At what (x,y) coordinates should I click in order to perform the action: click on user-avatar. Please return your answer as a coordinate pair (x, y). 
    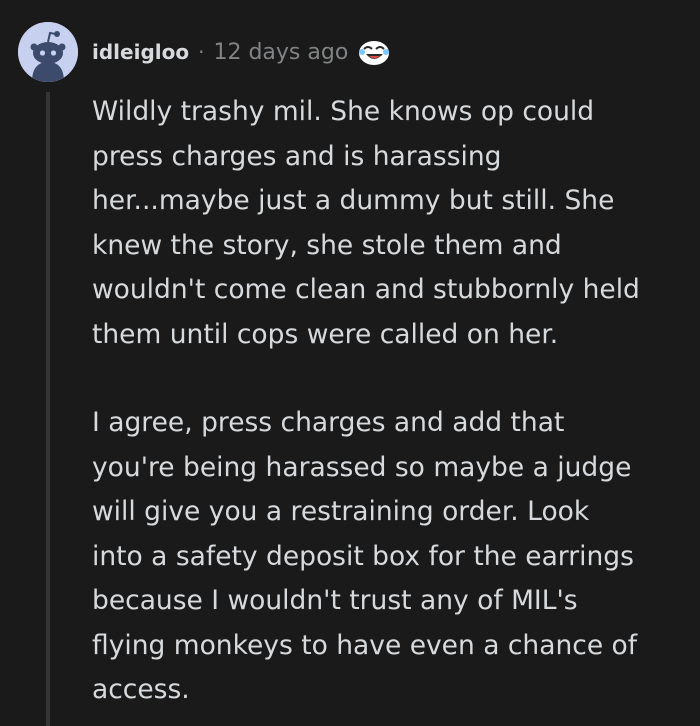
    Looking at the image, I should click on (48, 52).